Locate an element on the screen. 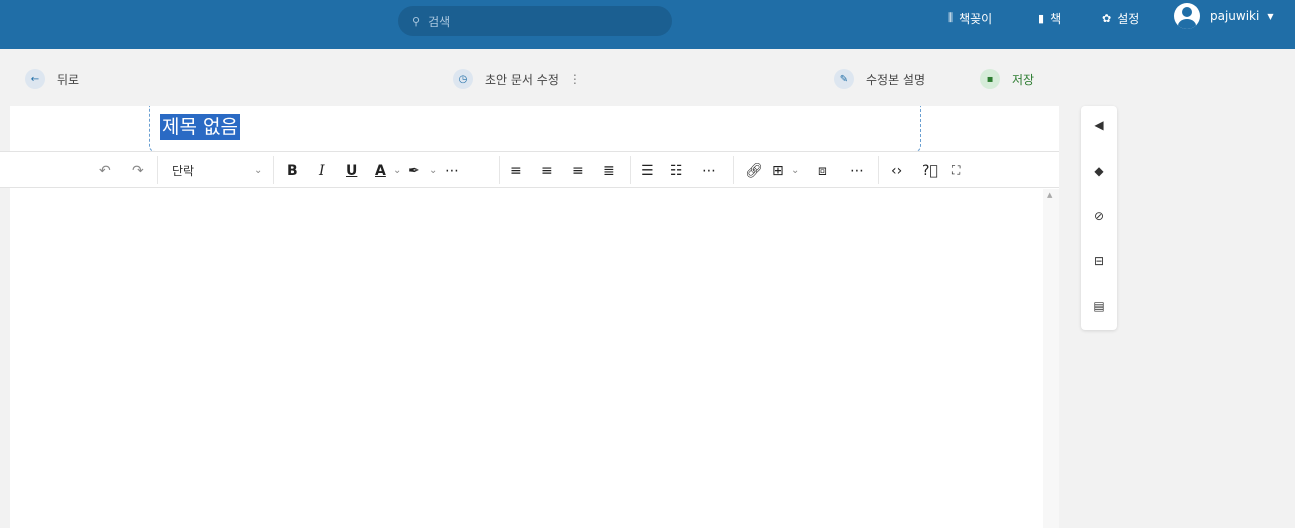 Image resolution: width=1295 pixels, height=528 pixels. block-format-select: 단락 is located at coordinates (183, 170).